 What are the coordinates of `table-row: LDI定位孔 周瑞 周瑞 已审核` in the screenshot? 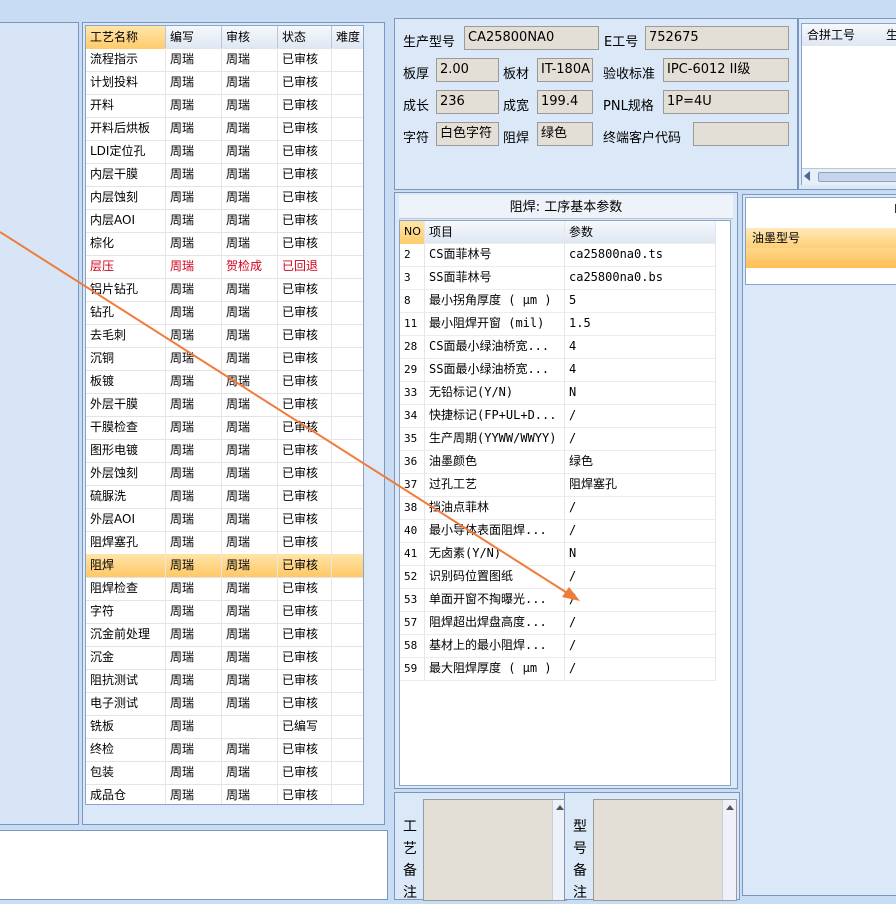 It's located at (224, 152).